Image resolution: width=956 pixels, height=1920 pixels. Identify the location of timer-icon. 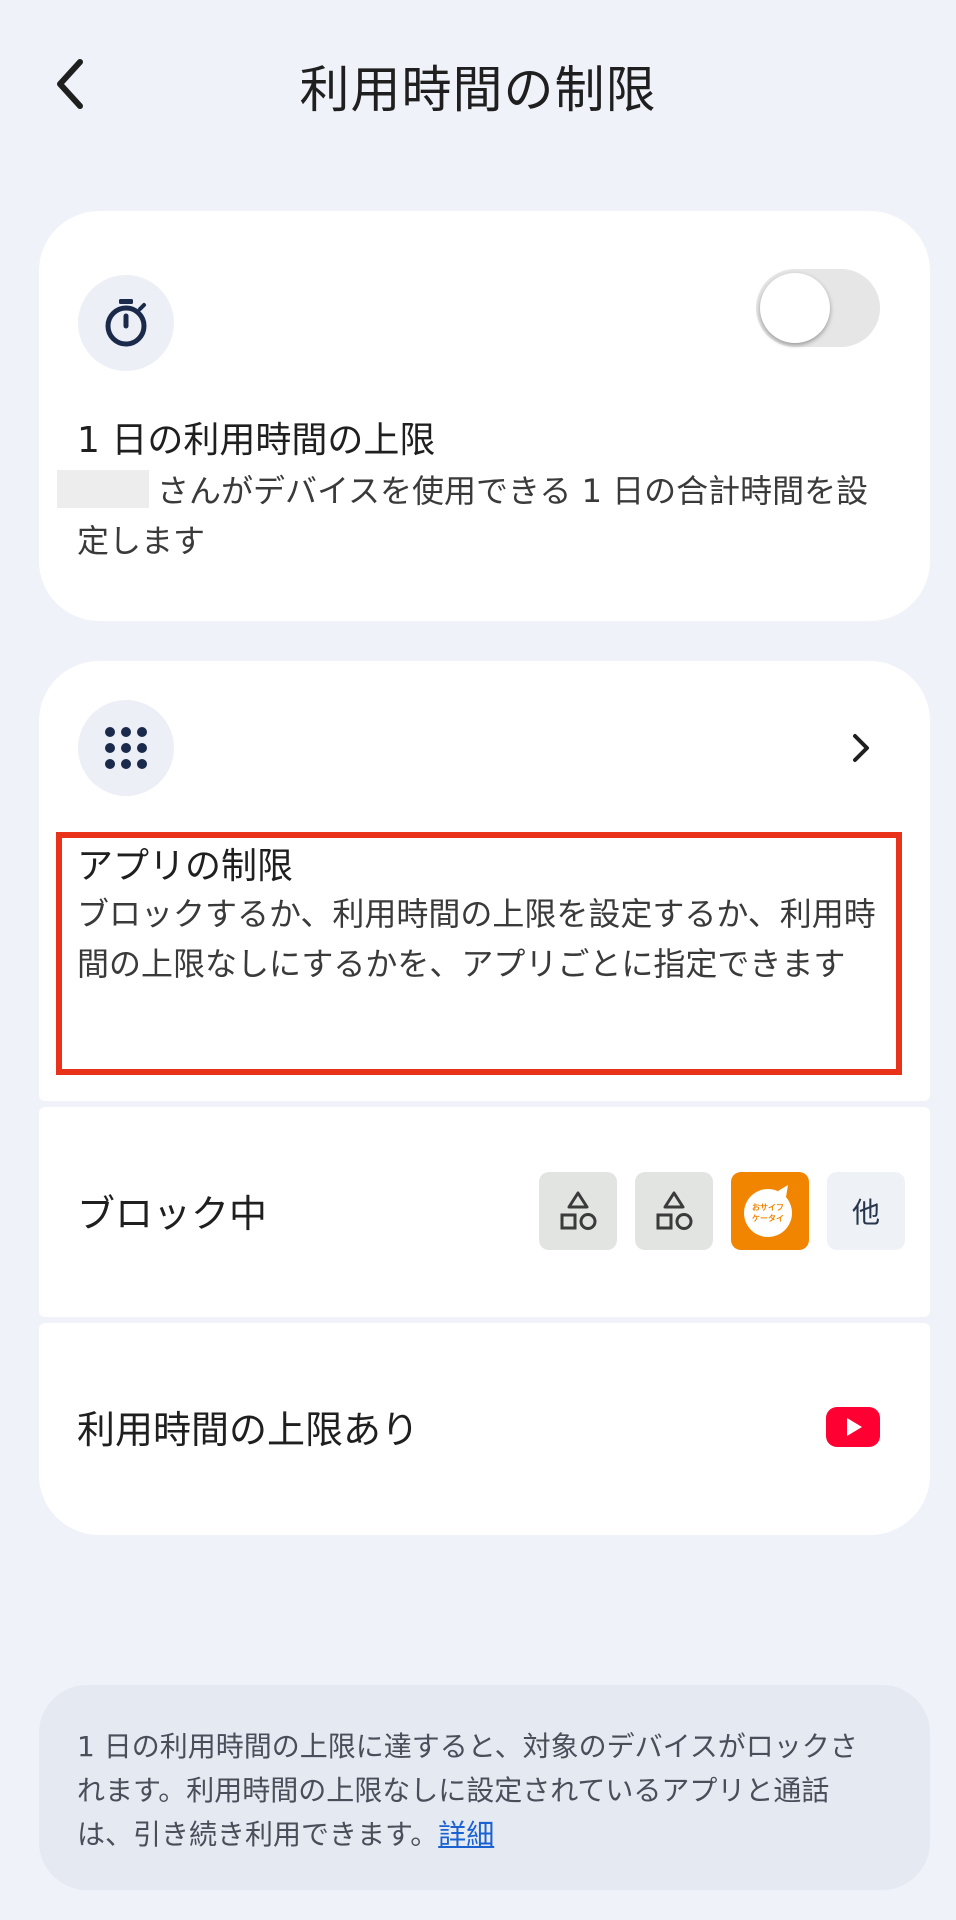
(126, 323).